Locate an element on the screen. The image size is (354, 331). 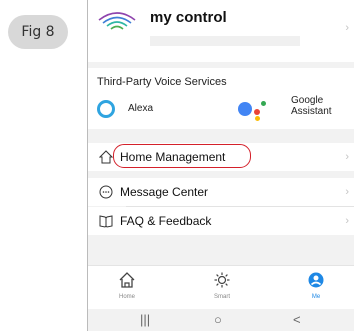
tab-me-label: Me is located at coordinates (316, 297).